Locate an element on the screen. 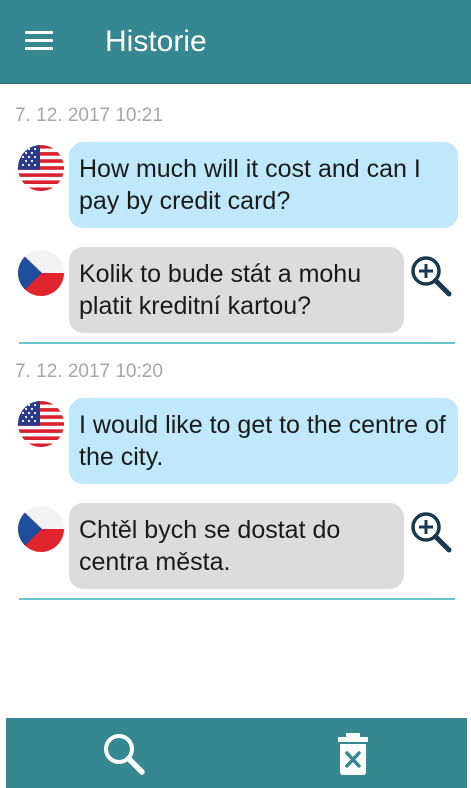  page-title: Historie is located at coordinates (156, 41).